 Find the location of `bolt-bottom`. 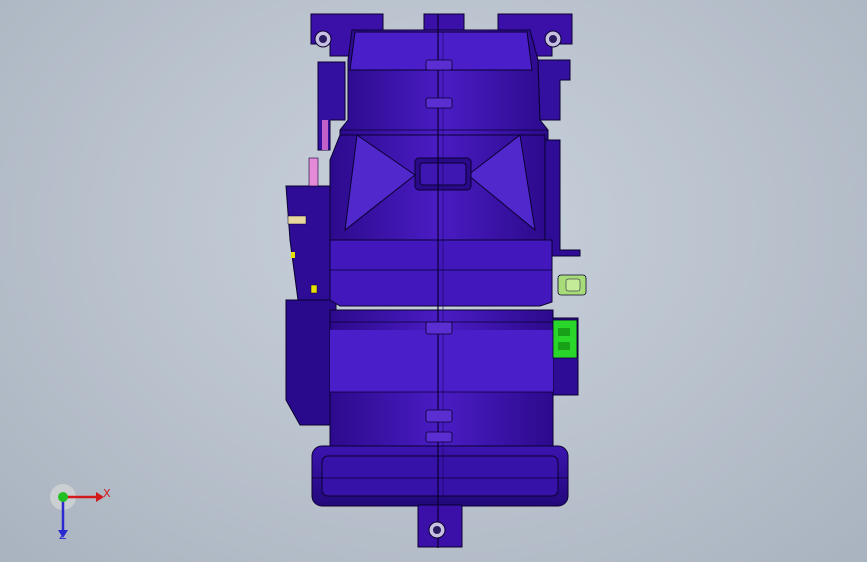

bolt-bottom is located at coordinates (437, 530).